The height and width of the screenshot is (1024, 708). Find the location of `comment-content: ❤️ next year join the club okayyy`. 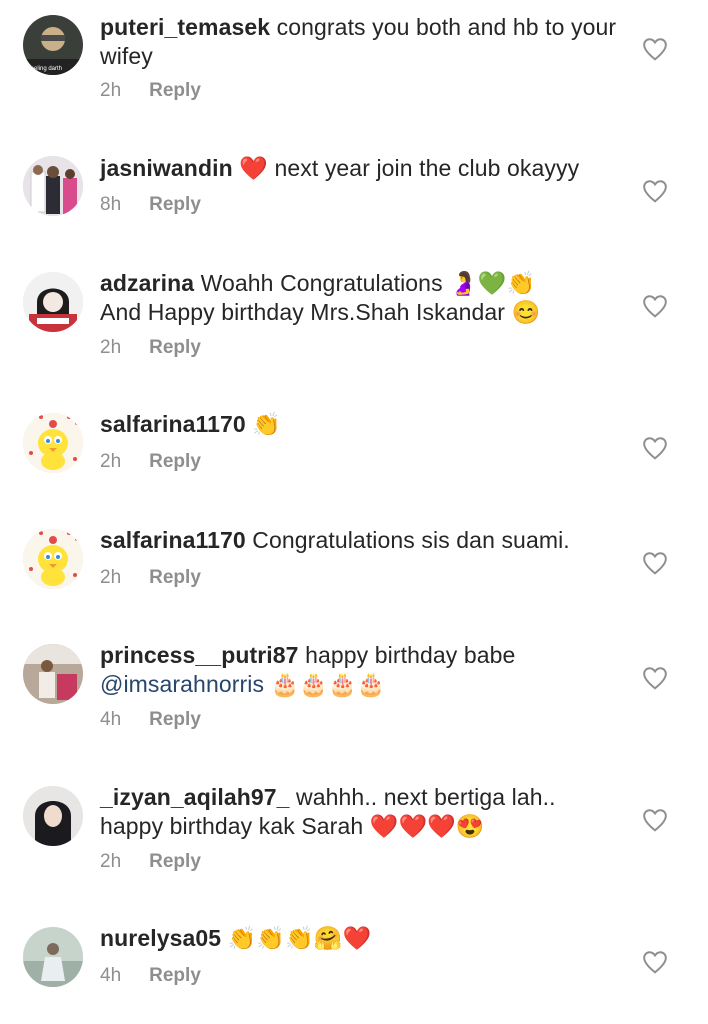

comment-content: ❤️ next year join the club okayyy is located at coordinates (406, 168).